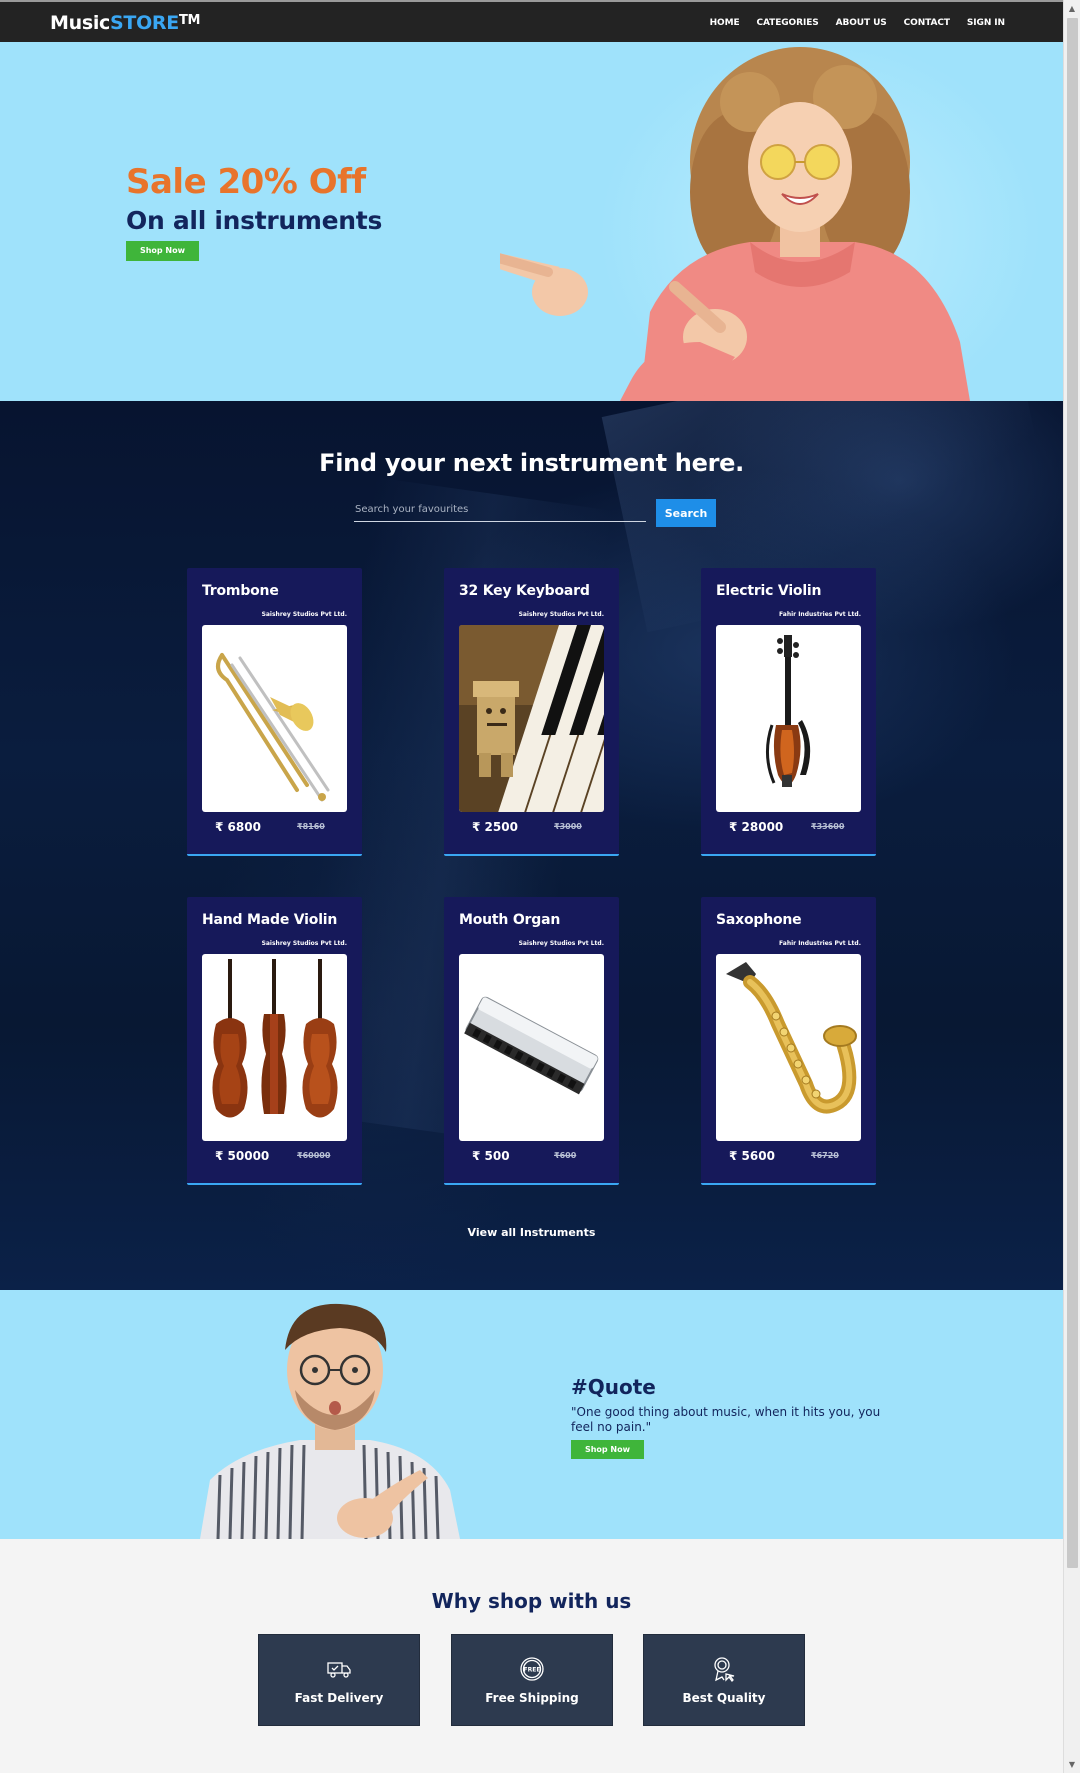  I want to click on saxophone-illustration, so click(791, 1038).